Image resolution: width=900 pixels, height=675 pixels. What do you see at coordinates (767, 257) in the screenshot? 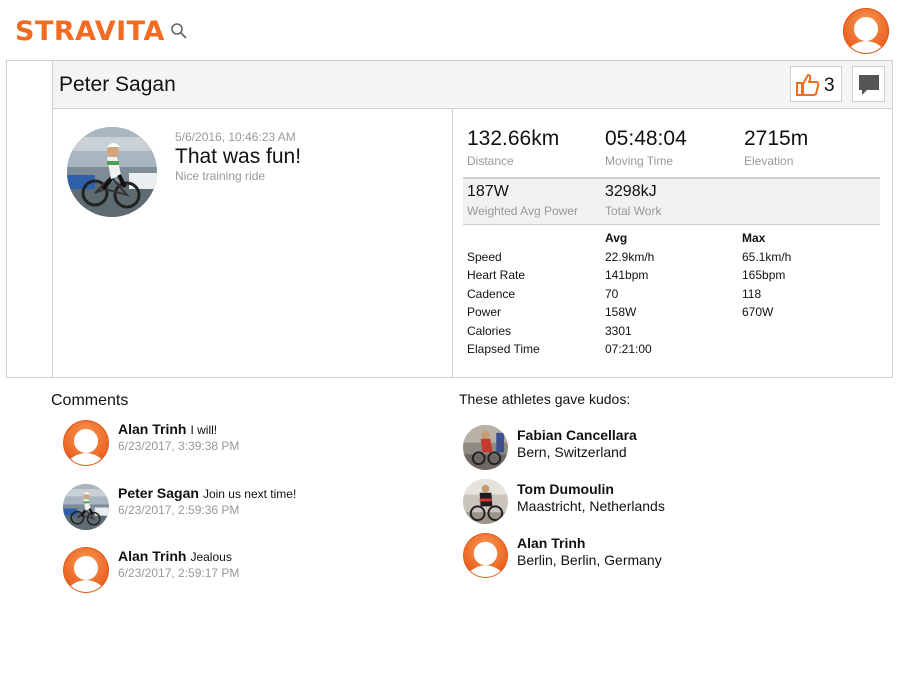
I see `row-max: 65.1km/h` at bounding box center [767, 257].